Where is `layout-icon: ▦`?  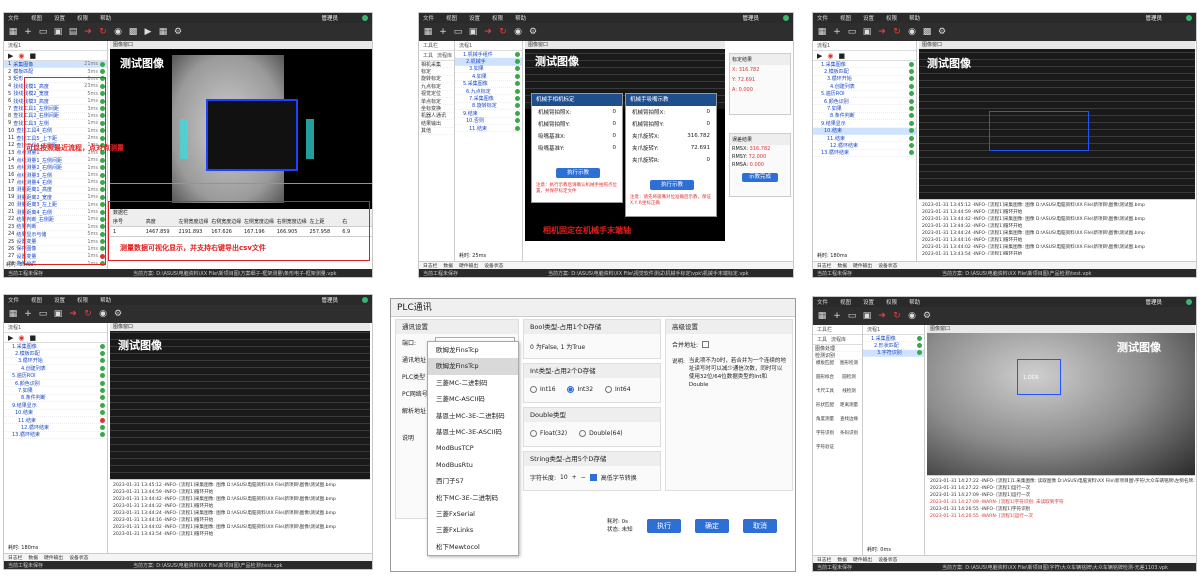 layout-icon: ▦ is located at coordinates (163, 32).